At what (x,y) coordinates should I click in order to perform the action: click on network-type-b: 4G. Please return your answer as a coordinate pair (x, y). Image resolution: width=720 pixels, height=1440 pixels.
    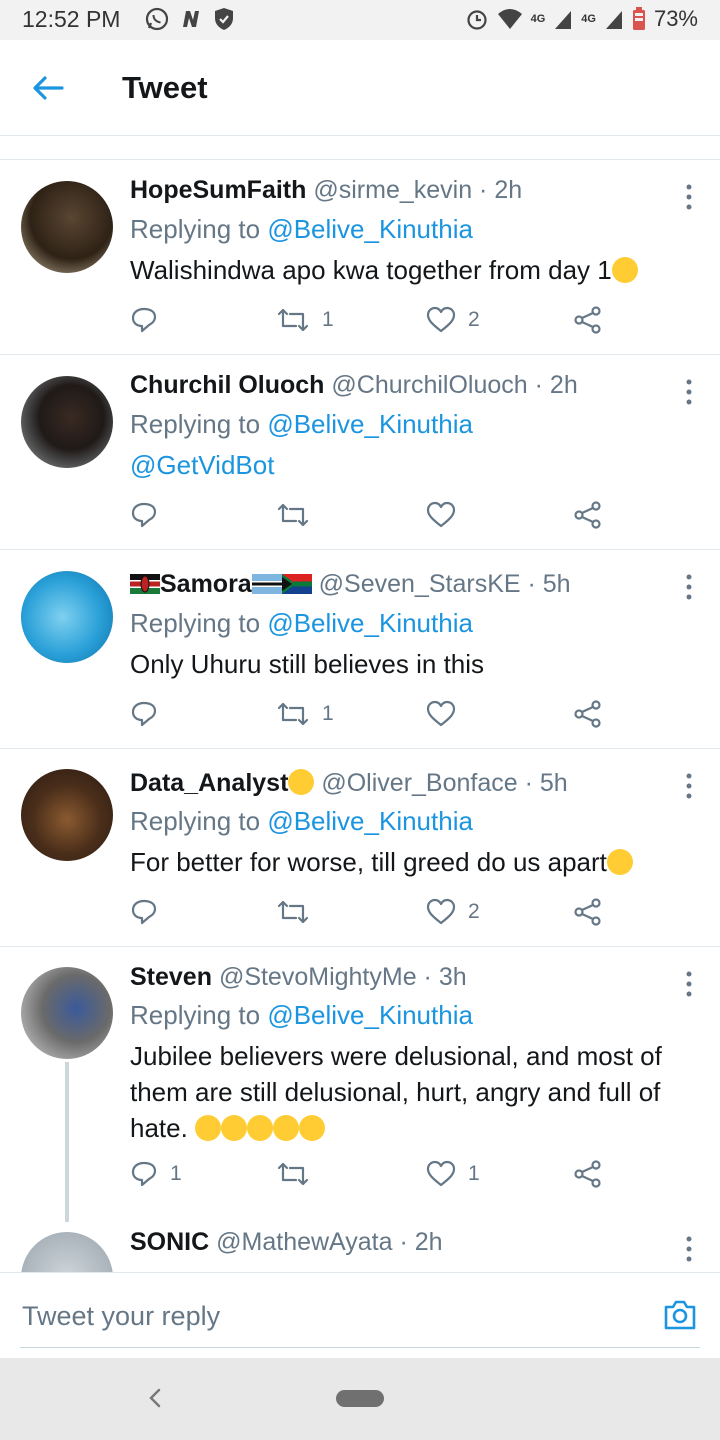
    Looking at the image, I should click on (588, 19).